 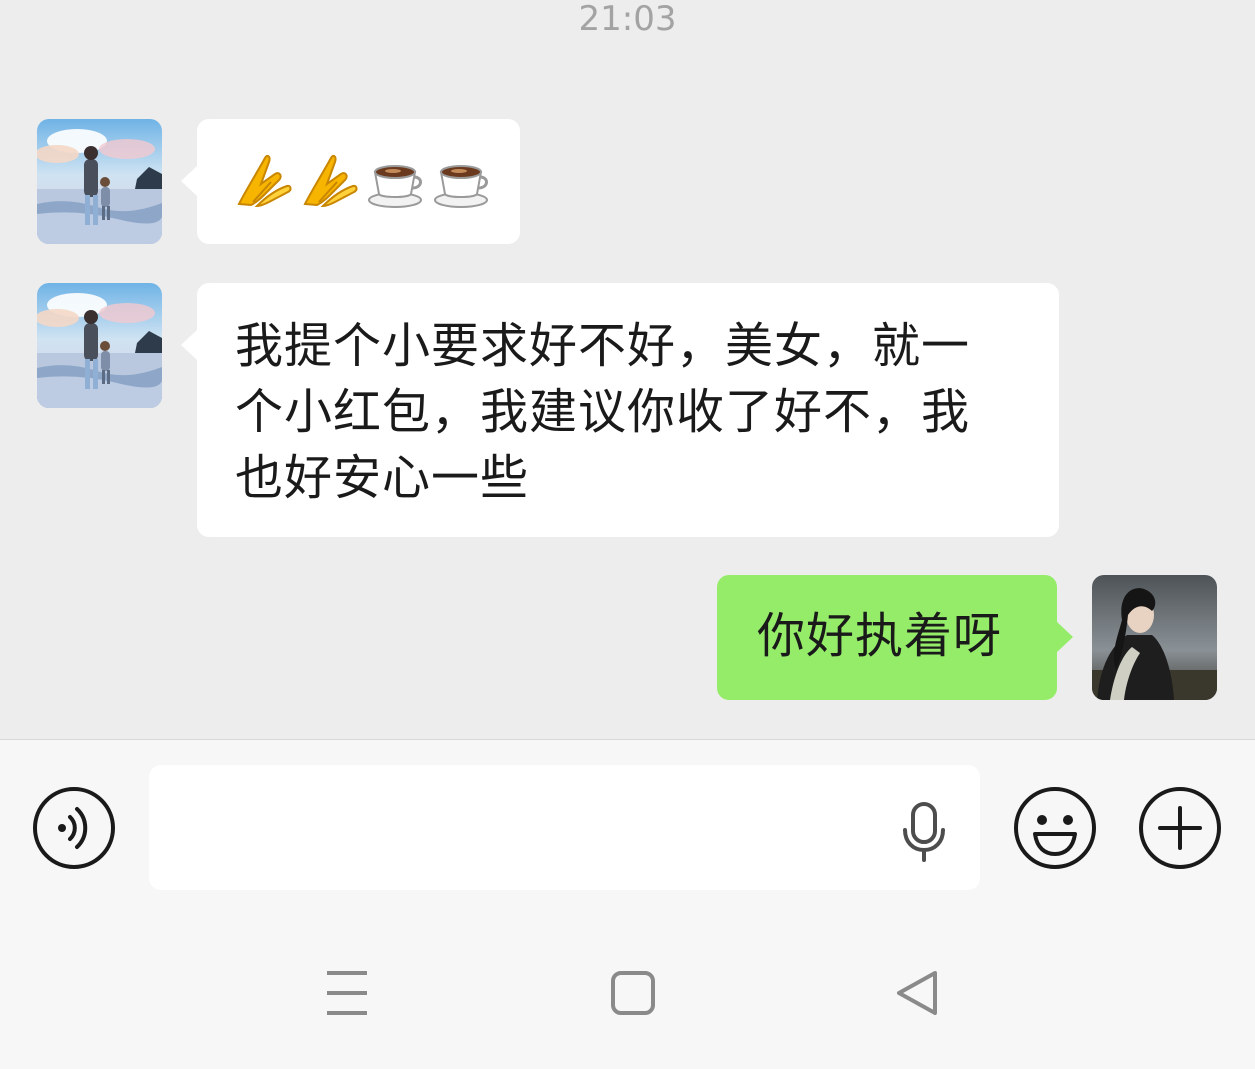 I want to click on emoji-row, so click(x=377, y=181).